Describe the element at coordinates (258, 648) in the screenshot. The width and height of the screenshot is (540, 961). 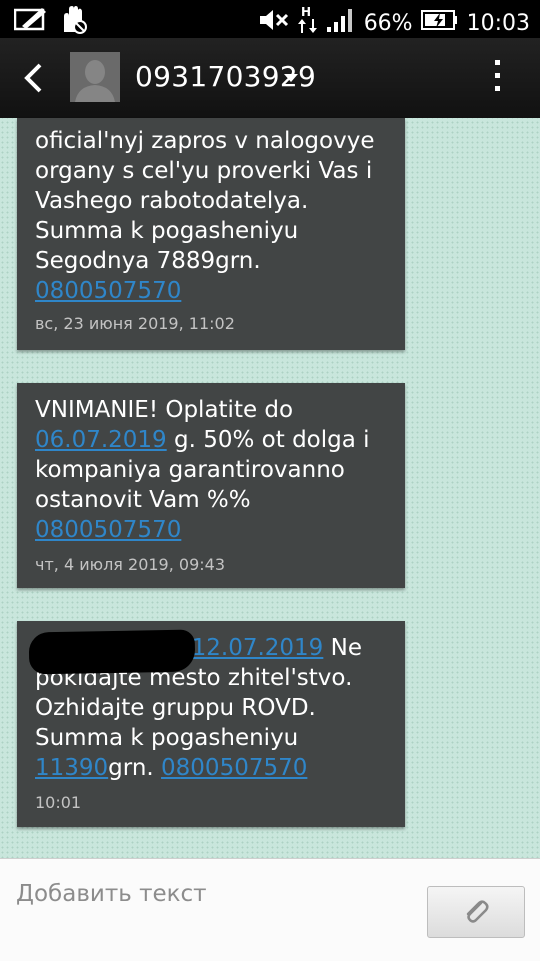
I see `date-link: 12.07.2019` at that location.